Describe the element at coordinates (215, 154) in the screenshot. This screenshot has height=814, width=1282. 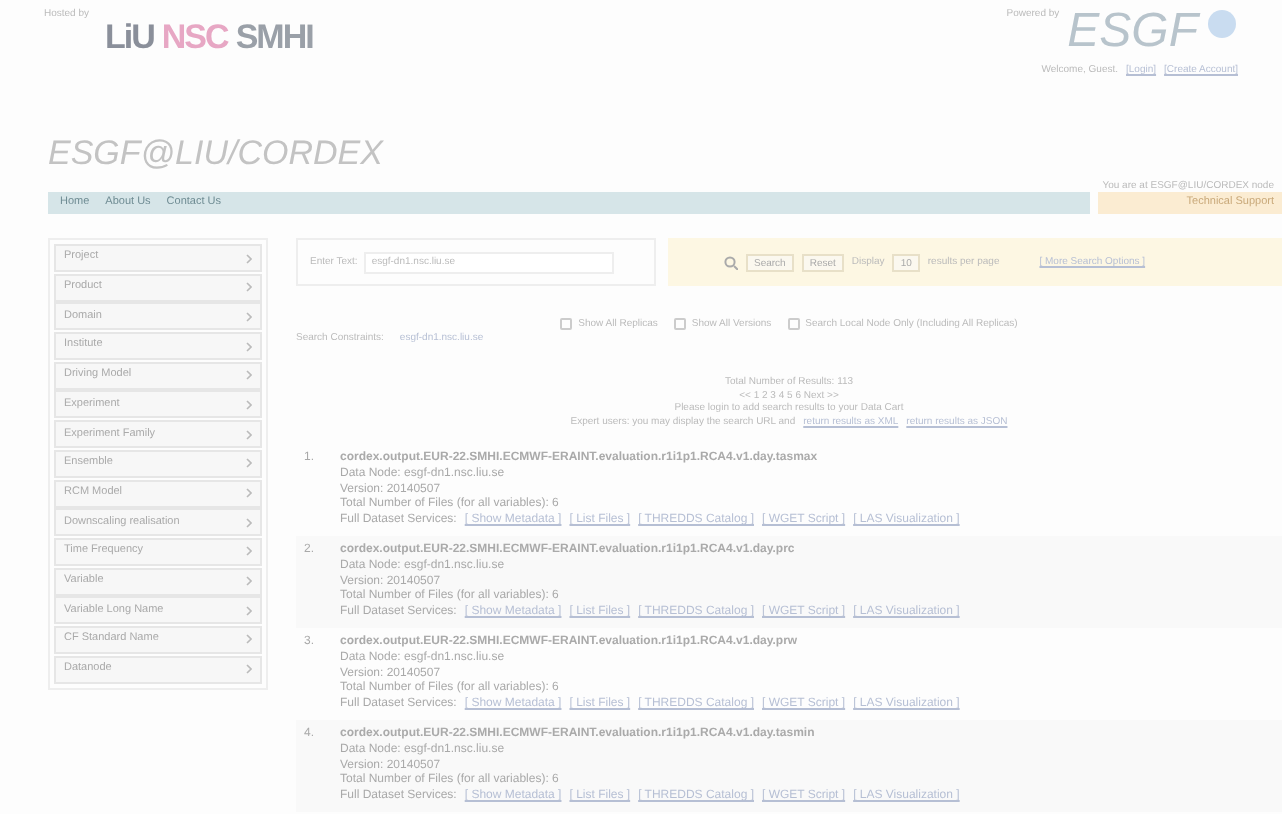
I see `site-title: ESGF@LIU/CORDEX` at that location.